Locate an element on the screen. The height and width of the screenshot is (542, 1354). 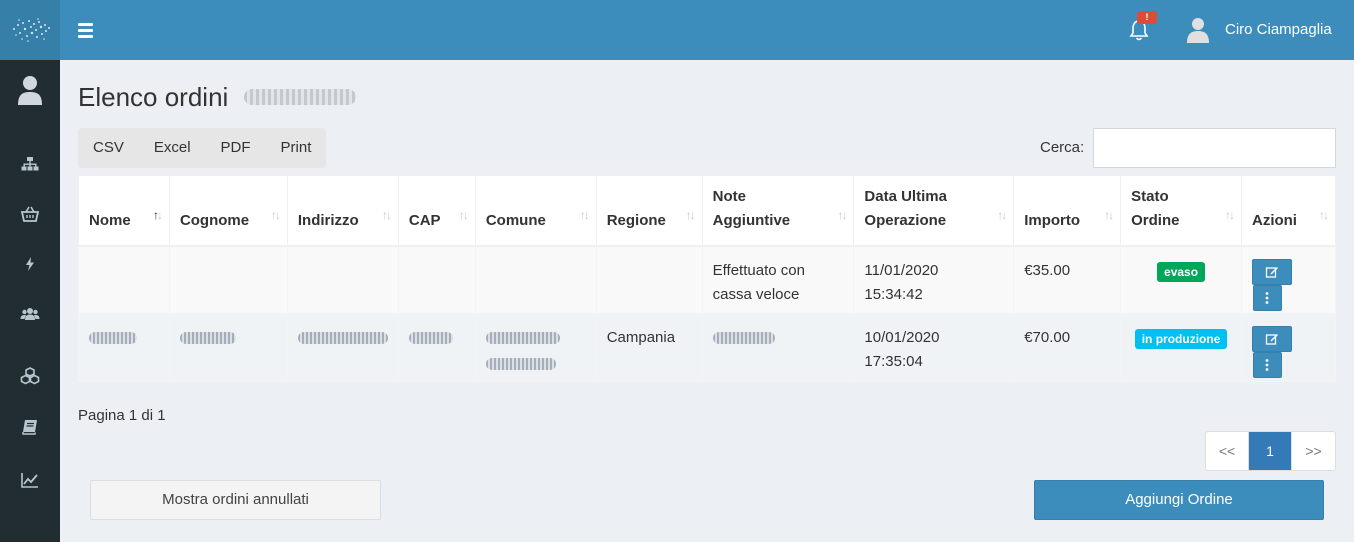
column-label: Data Ultima is located at coordinates (905, 196).